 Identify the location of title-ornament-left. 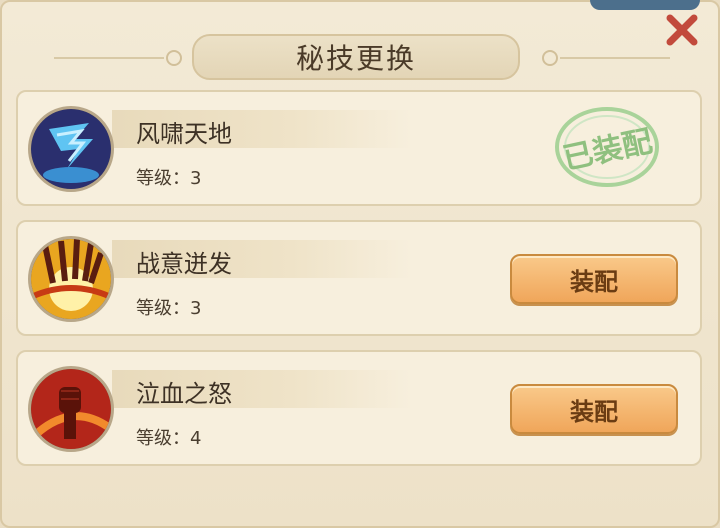
(174, 58).